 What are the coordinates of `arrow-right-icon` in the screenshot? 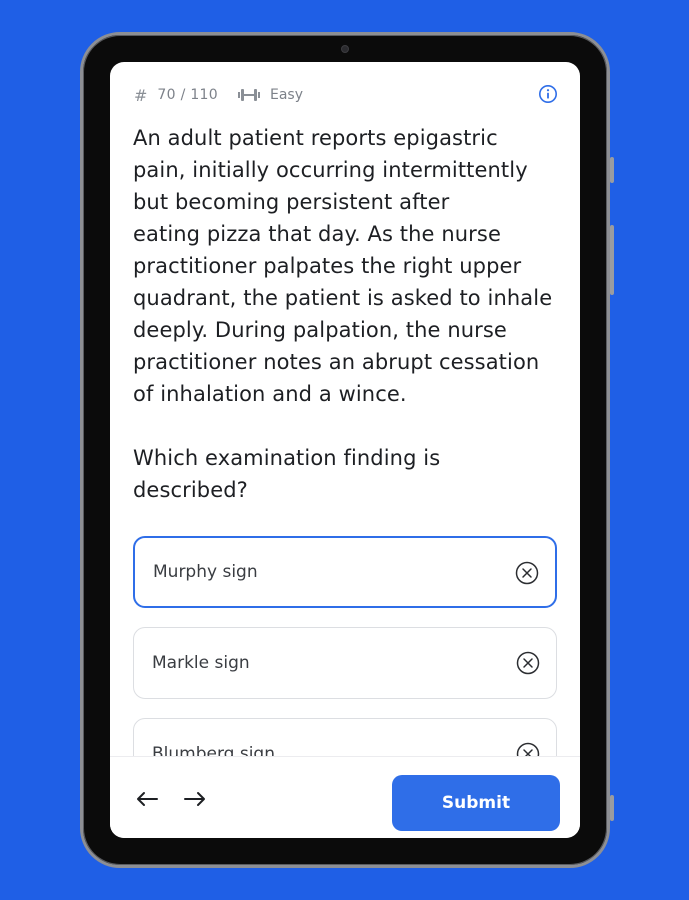 It's located at (195, 799).